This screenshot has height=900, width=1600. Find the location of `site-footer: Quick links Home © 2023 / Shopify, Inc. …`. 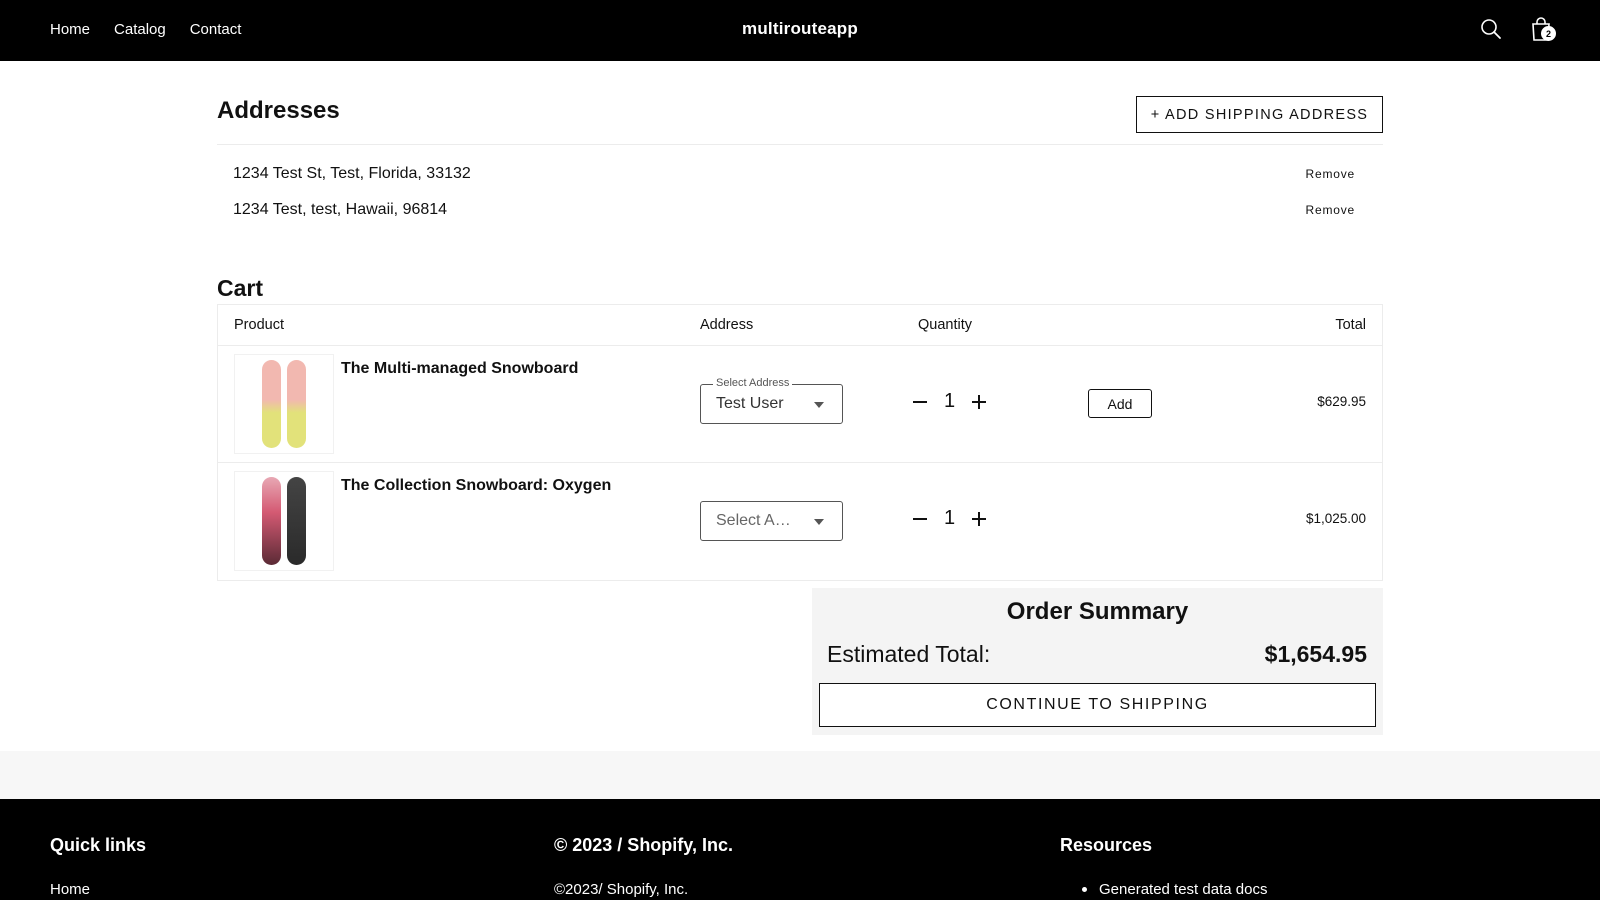

site-footer: Quick links Home © 2023 / Shopify, Inc. … is located at coordinates (800, 849).